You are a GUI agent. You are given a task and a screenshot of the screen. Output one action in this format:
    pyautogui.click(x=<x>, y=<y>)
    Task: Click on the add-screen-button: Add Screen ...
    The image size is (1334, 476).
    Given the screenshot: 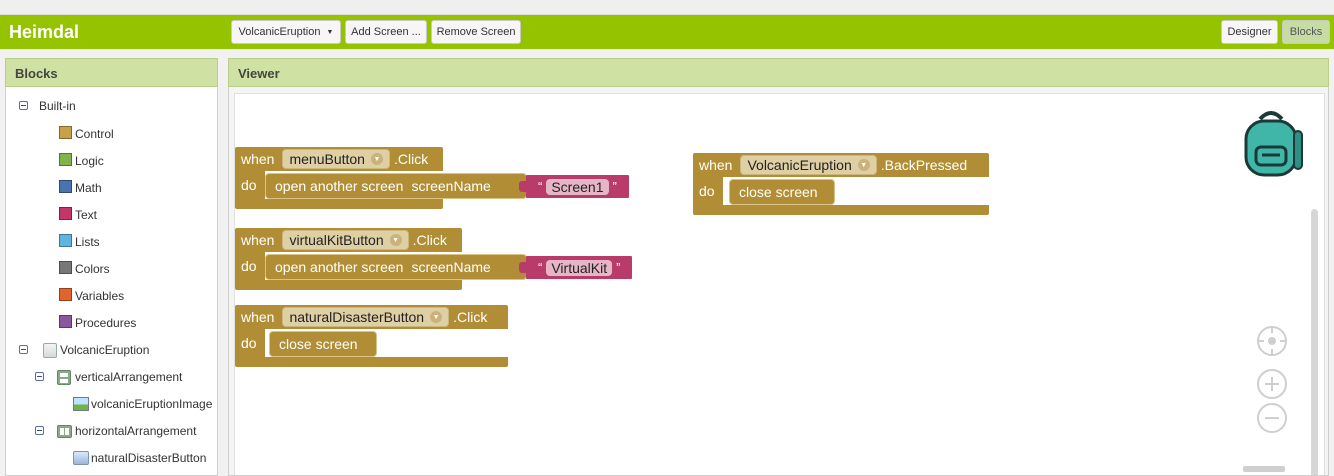 What is the action you would take?
    pyautogui.click(x=386, y=32)
    